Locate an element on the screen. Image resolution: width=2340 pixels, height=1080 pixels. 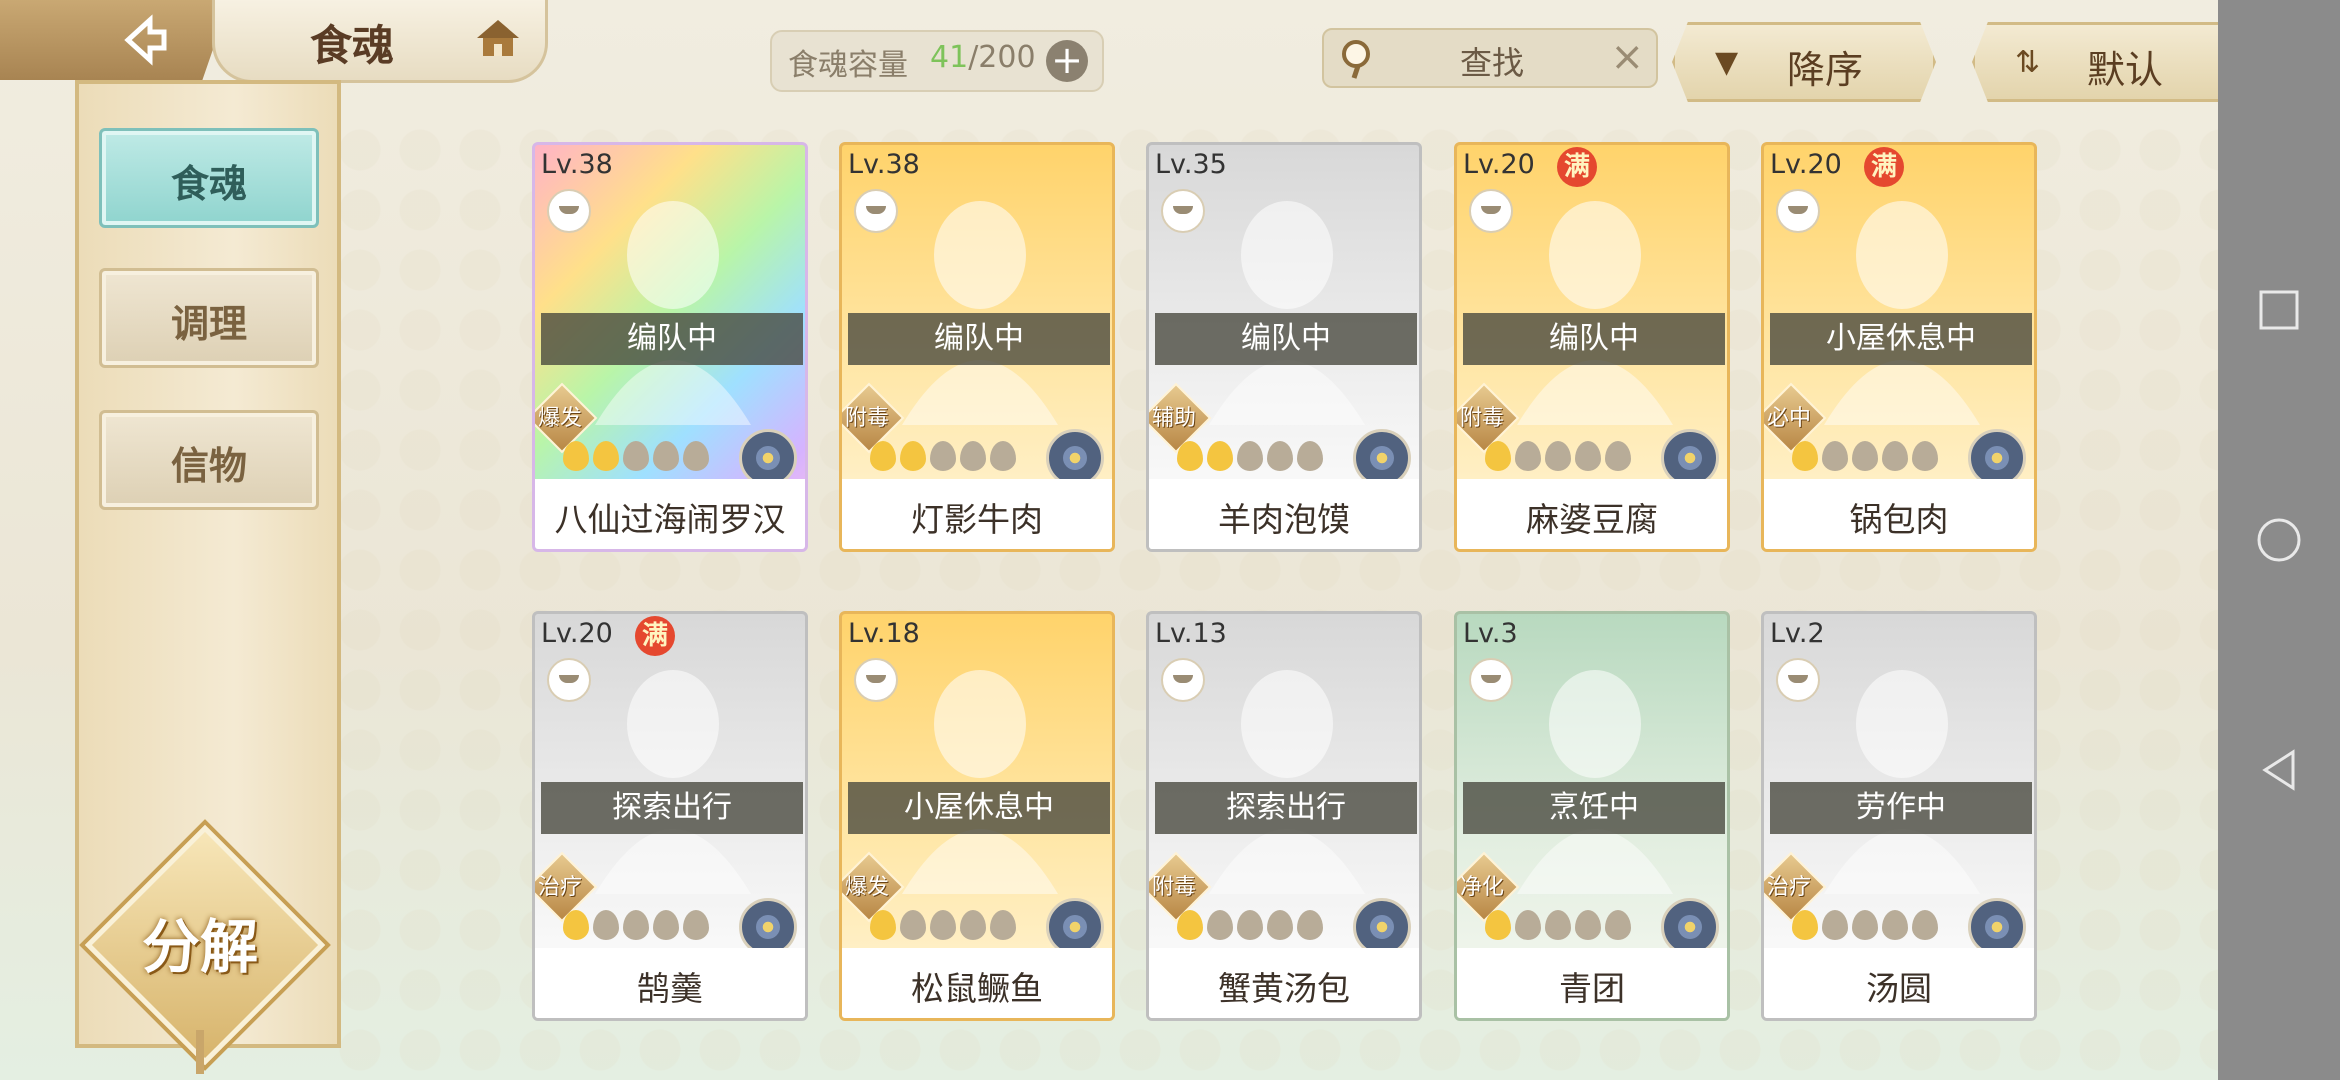
food-soul-card: Lv.38 编队中 附毒 灯影牛肉 is located at coordinates (977, 347).